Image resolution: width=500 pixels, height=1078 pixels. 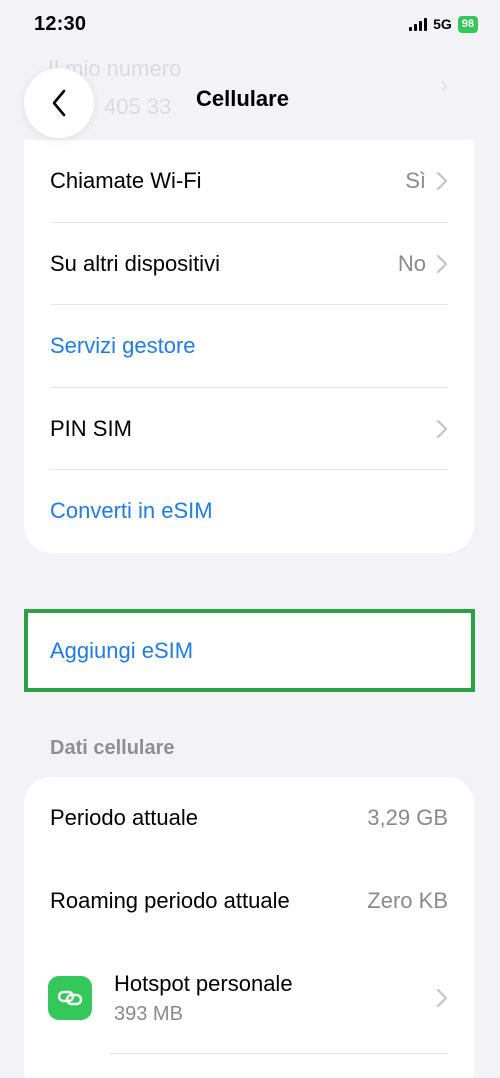 What do you see at coordinates (275, 998) in the screenshot?
I see `hotspot-text: Hotspot personale 393 MB` at bounding box center [275, 998].